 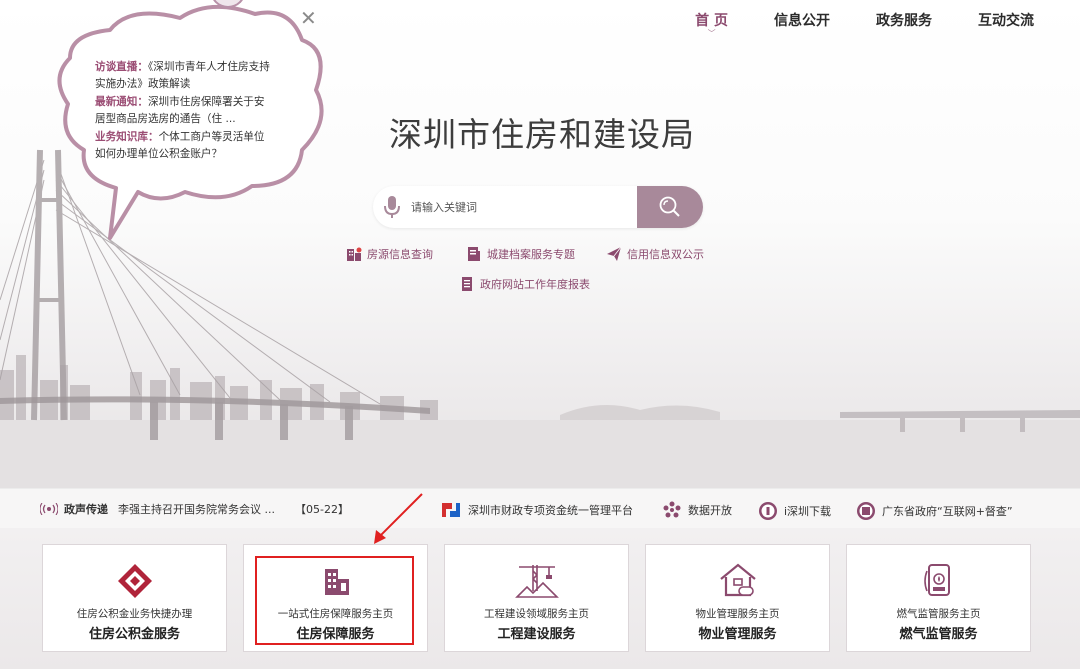 What do you see at coordinates (542, 134) in the screenshot?
I see `page-title: 深圳市住房和建设局` at bounding box center [542, 134].